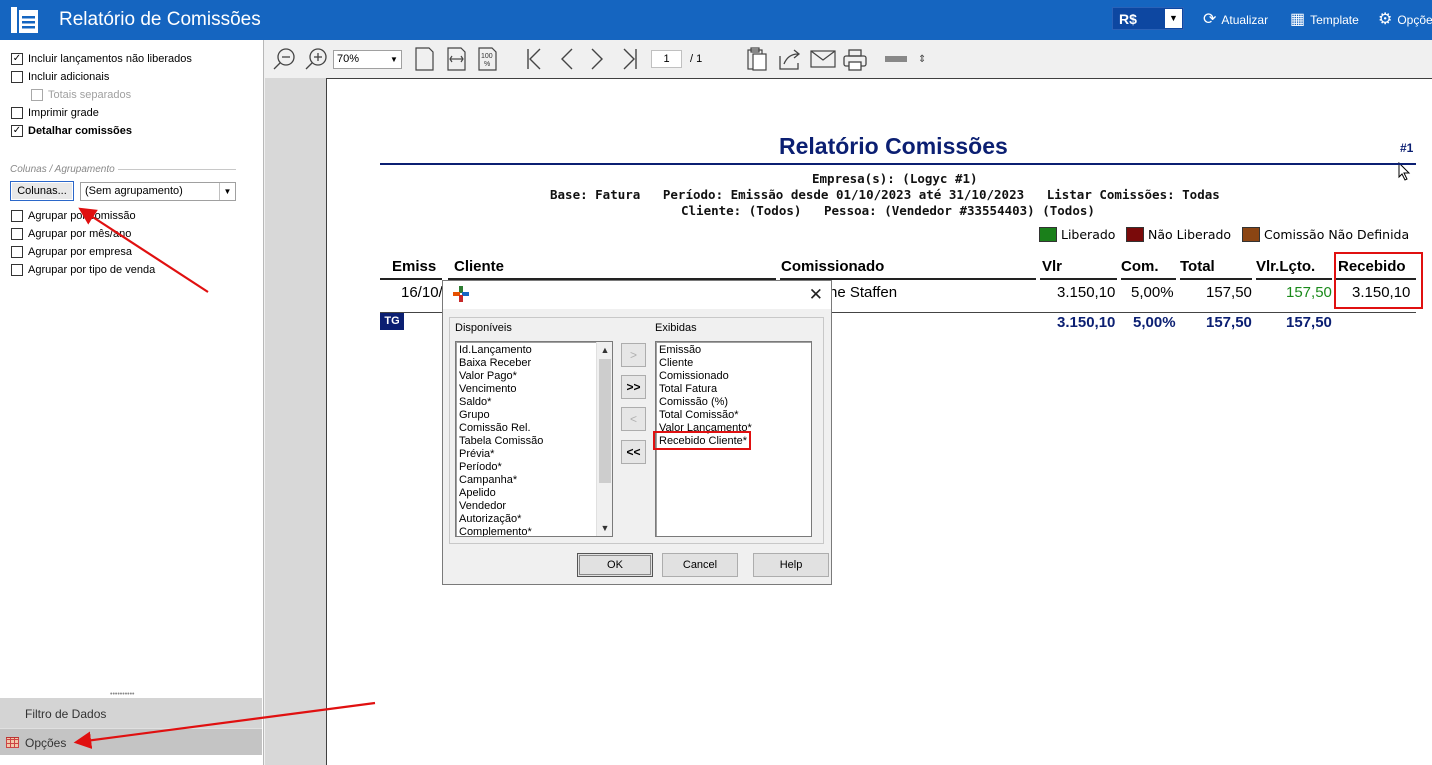 The image size is (1432, 765). What do you see at coordinates (131, 741) in the screenshot?
I see `tab-options: Opções` at bounding box center [131, 741].